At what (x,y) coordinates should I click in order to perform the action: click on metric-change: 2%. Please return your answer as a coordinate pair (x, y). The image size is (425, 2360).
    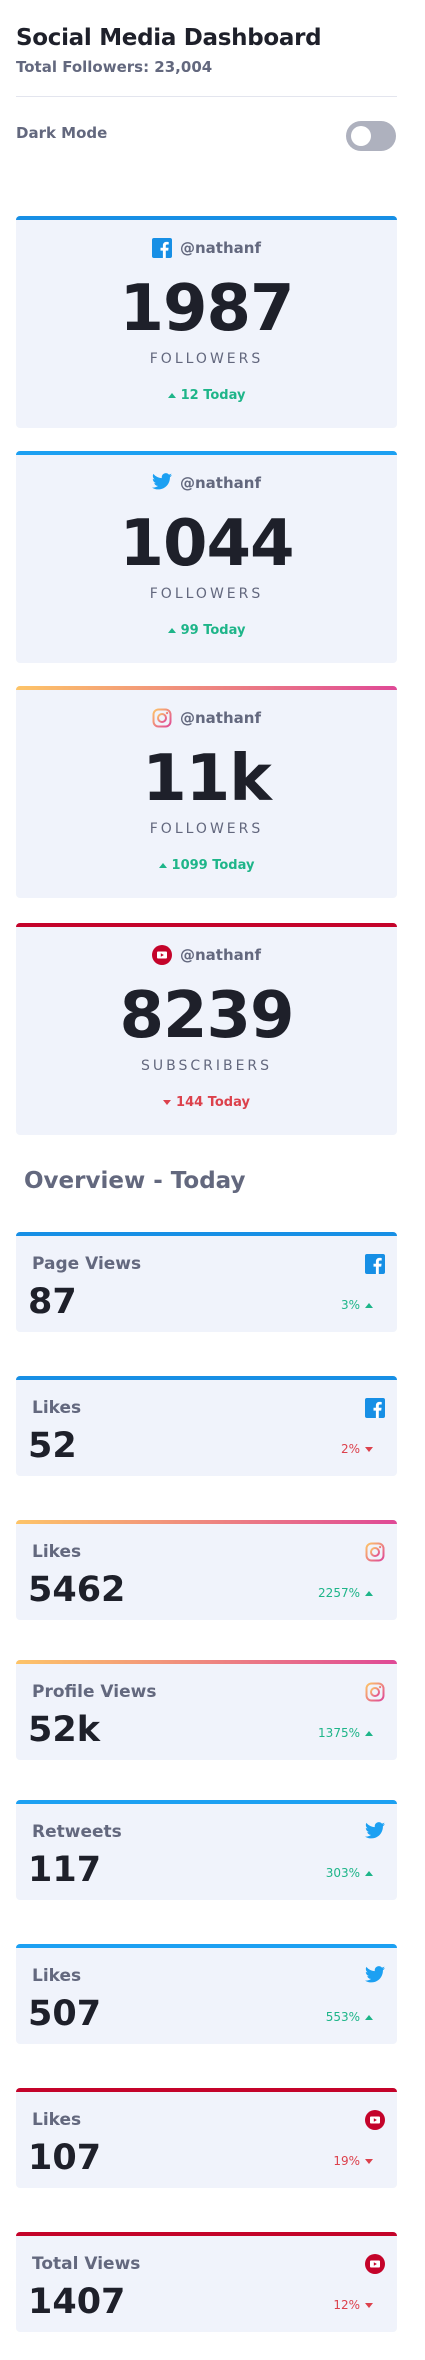
    Looking at the image, I should click on (357, 1449).